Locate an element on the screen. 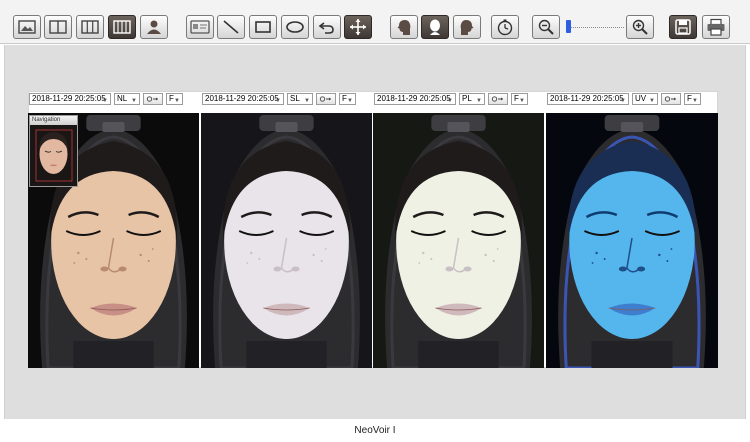  print-icon is located at coordinates (716, 27).